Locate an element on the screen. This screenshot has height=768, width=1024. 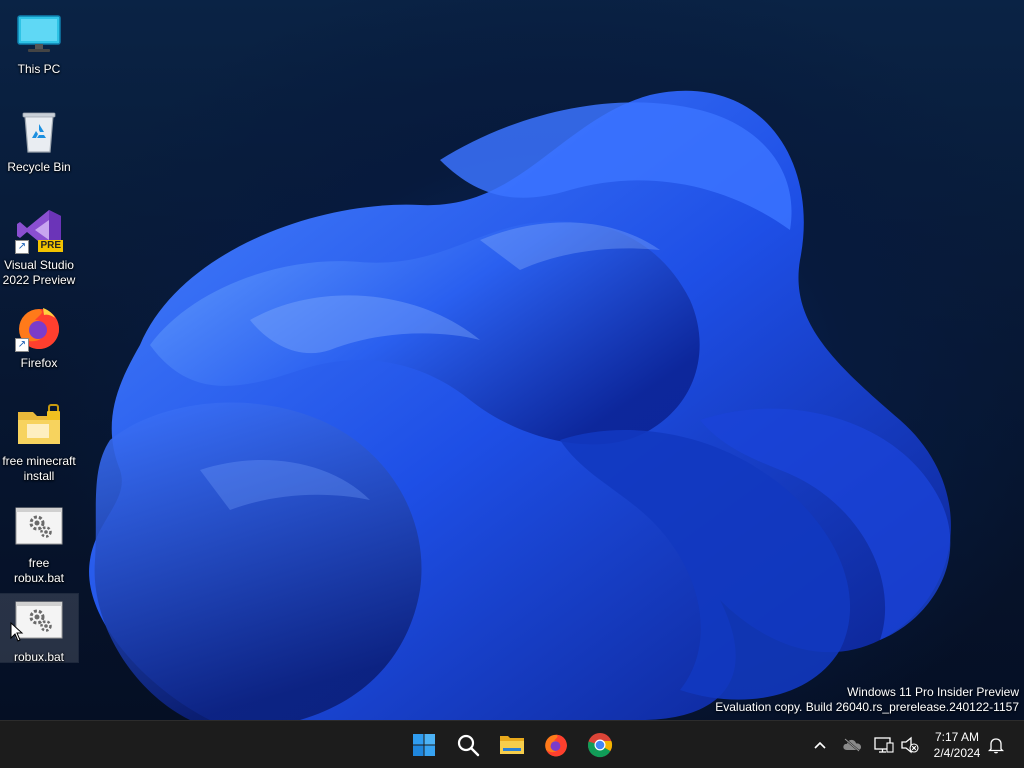
desktop-icon-label: free minecraft install is located at coordinates (39, 468).